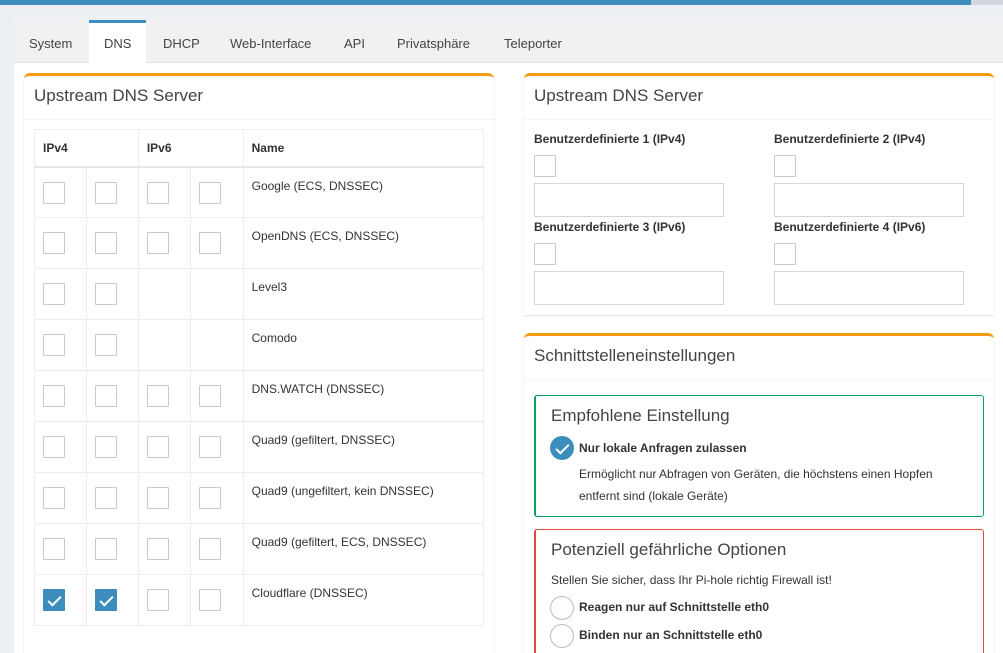 This screenshot has width=1003, height=653. I want to click on header-name: Name, so click(363, 148).